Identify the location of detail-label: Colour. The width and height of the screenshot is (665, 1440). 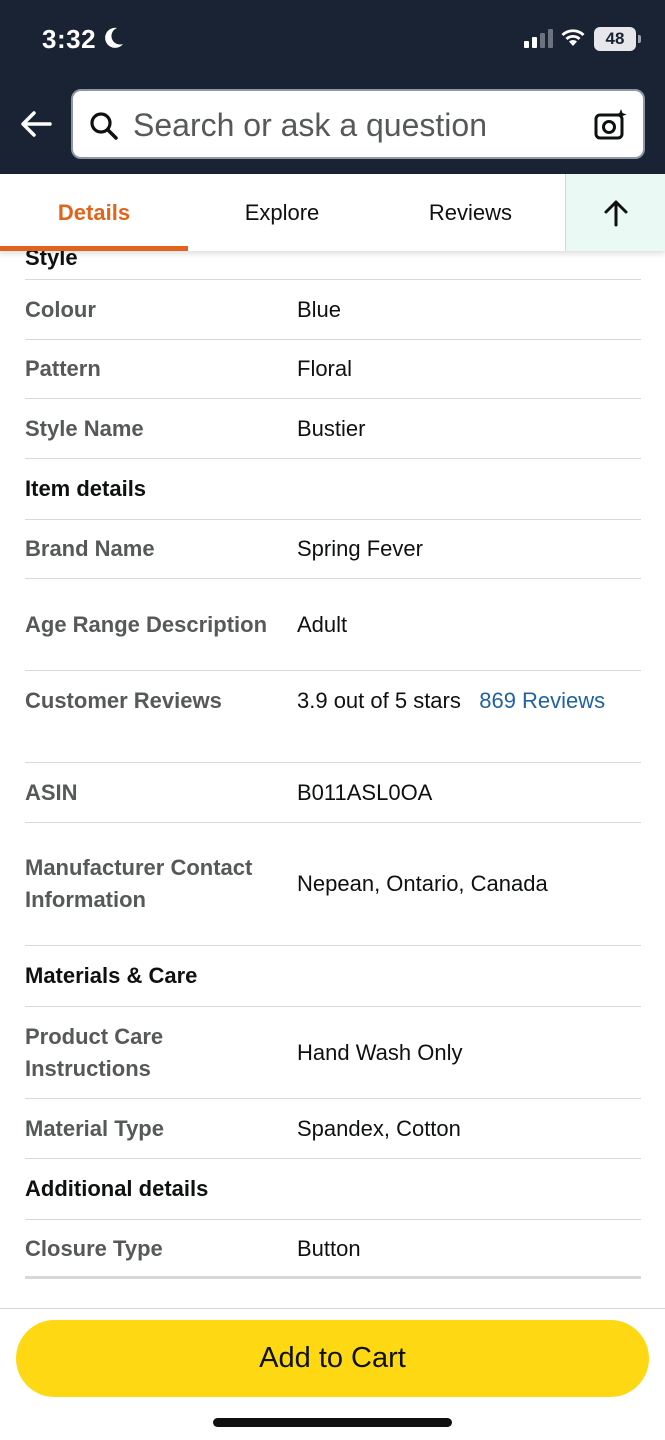
(60, 309).